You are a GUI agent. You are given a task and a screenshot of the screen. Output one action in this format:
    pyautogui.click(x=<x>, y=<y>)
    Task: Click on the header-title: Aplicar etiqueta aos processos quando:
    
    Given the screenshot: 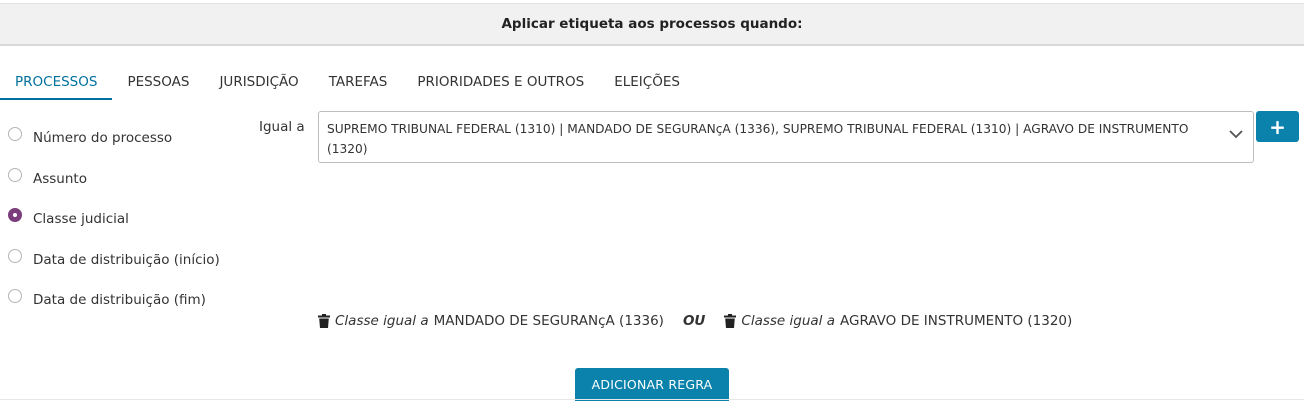 What is the action you would take?
    pyautogui.click(x=652, y=24)
    